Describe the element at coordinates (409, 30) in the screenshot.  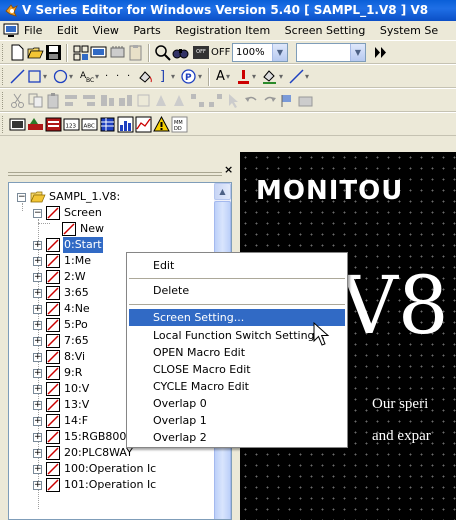
I see `menu-system-setting: System Se` at that location.